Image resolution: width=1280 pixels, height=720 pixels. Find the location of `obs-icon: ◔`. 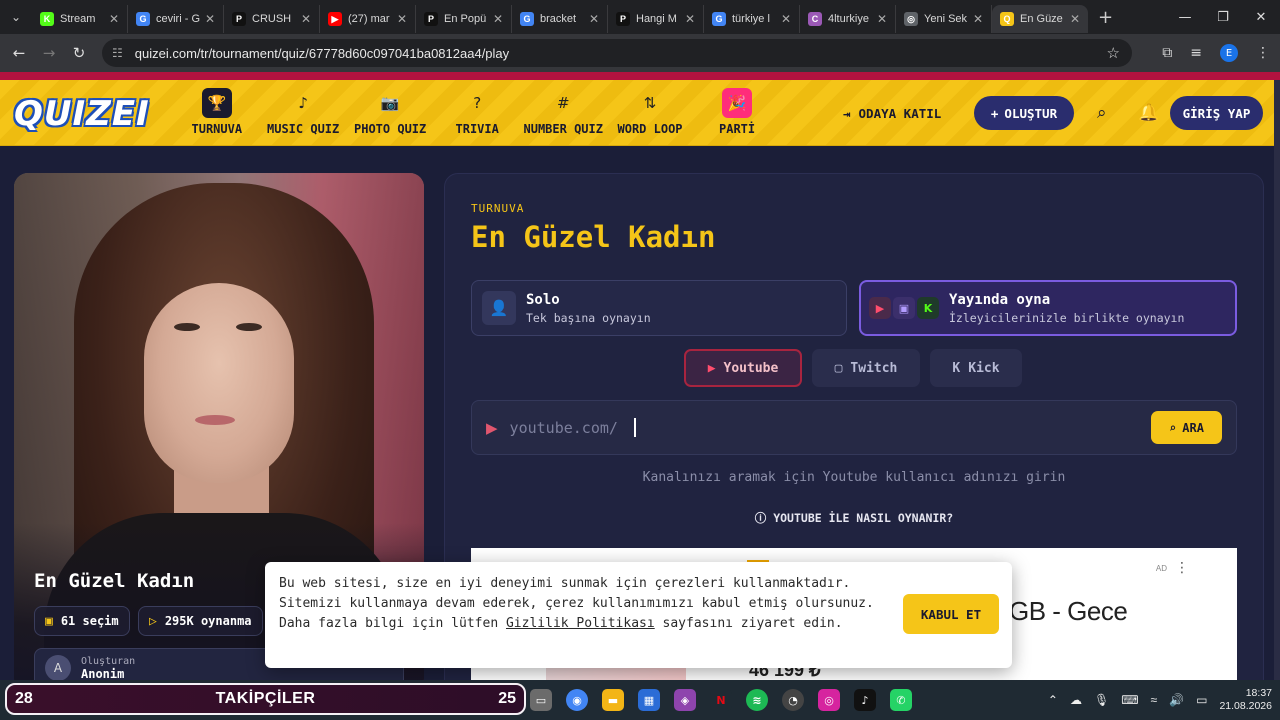

obs-icon: ◔ is located at coordinates (793, 700).